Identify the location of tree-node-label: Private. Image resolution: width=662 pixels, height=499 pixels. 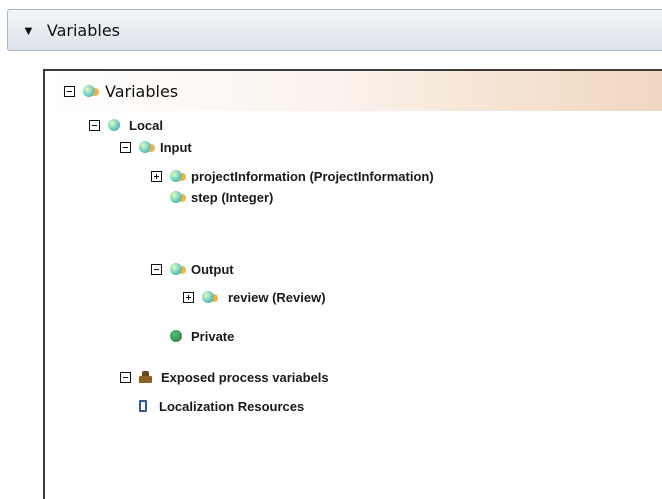
(213, 336).